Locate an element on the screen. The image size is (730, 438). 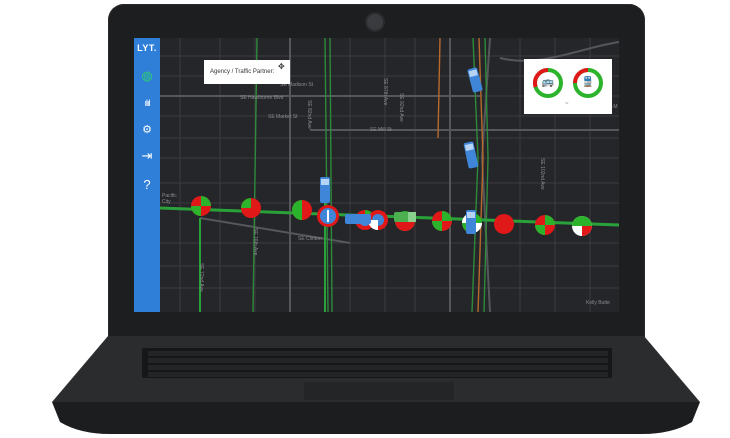
panel-footnote: ~ is located at coordinates (567, 104).